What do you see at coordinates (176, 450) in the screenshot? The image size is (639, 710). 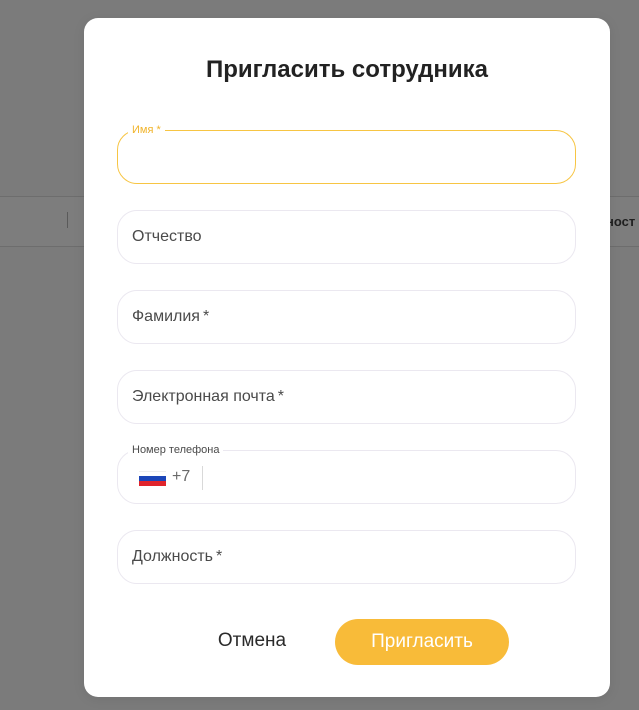 I see `phone-label: Номер телефона` at bounding box center [176, 450].